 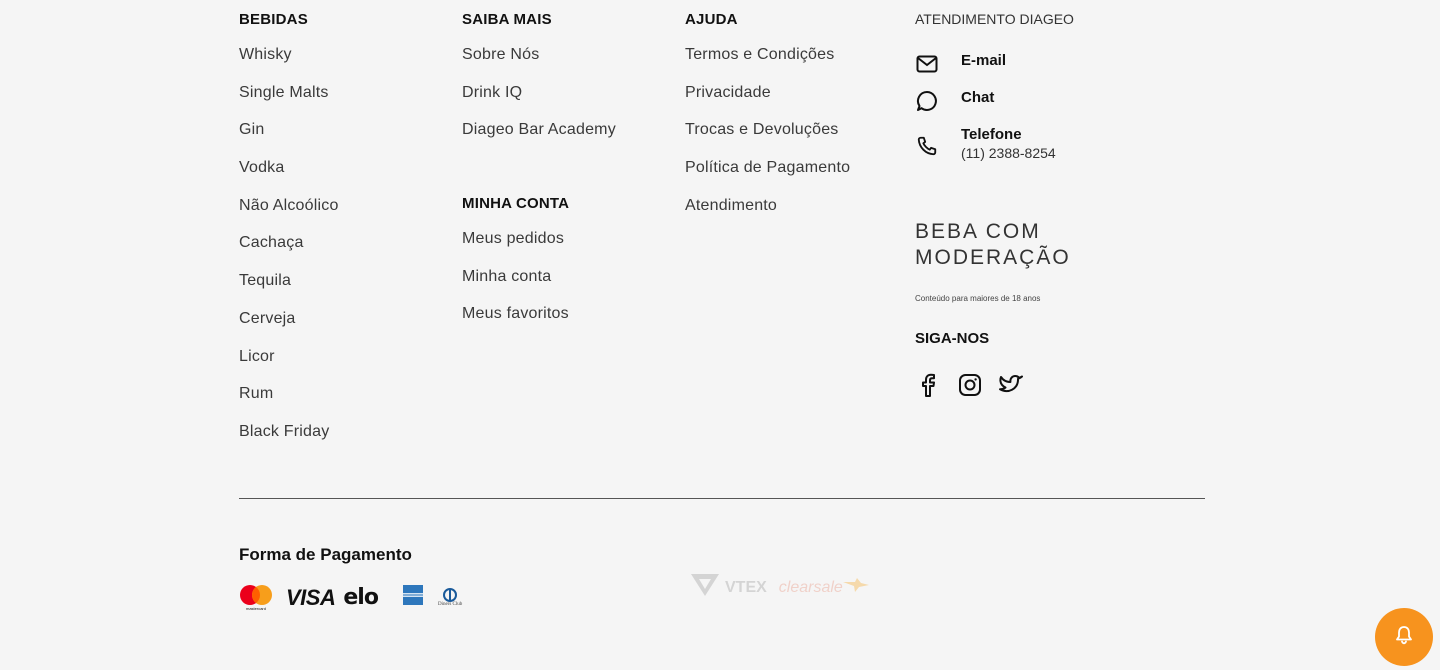 I want to click on footer-link-diageo-bar-academy: Diageo Bar Academy, so click(x=539, y=130).